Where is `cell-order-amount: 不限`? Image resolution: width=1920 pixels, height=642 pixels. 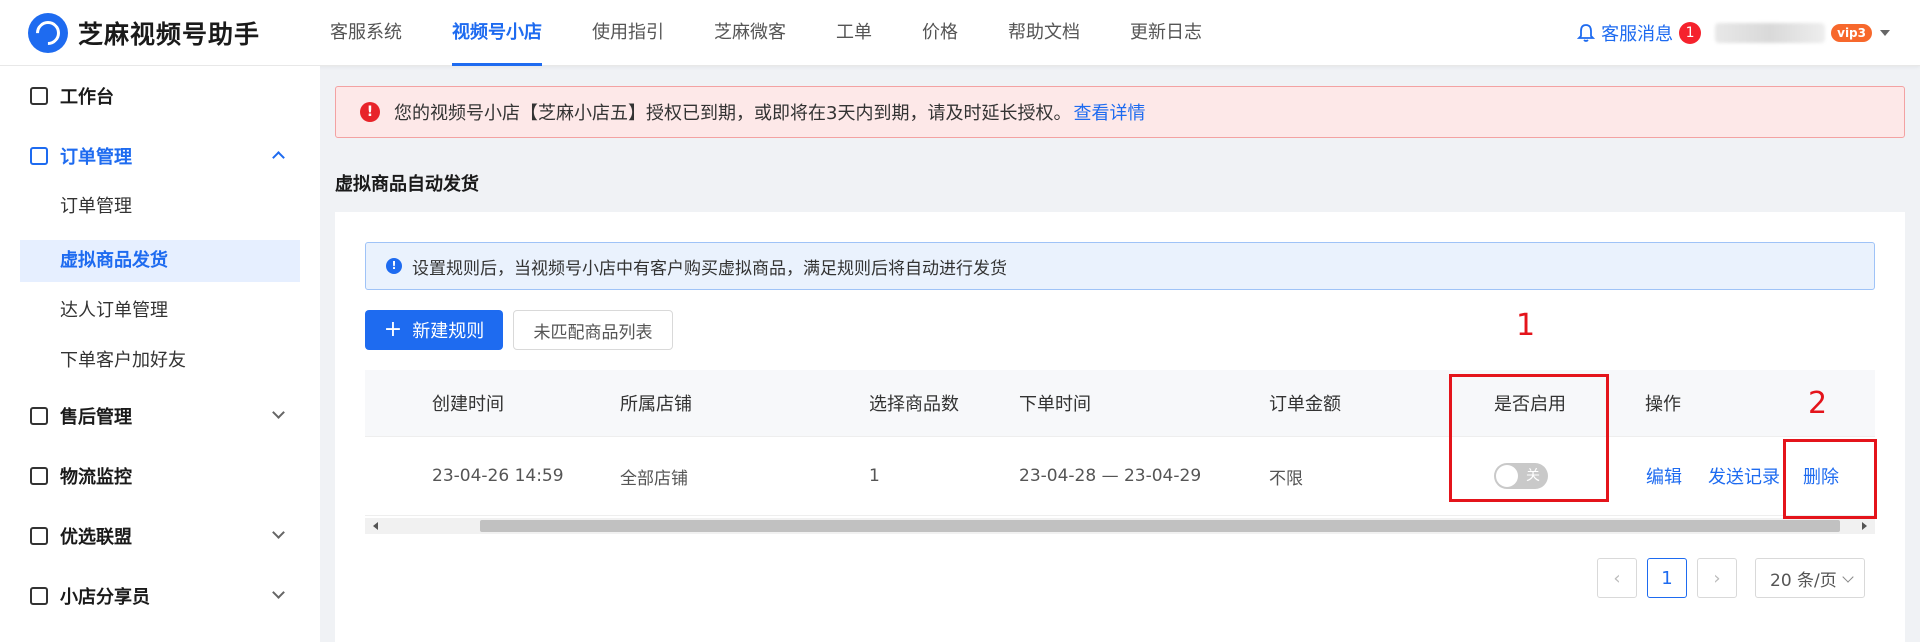 cell-order-amount: 不限 is located at coordinates (1286, 478).